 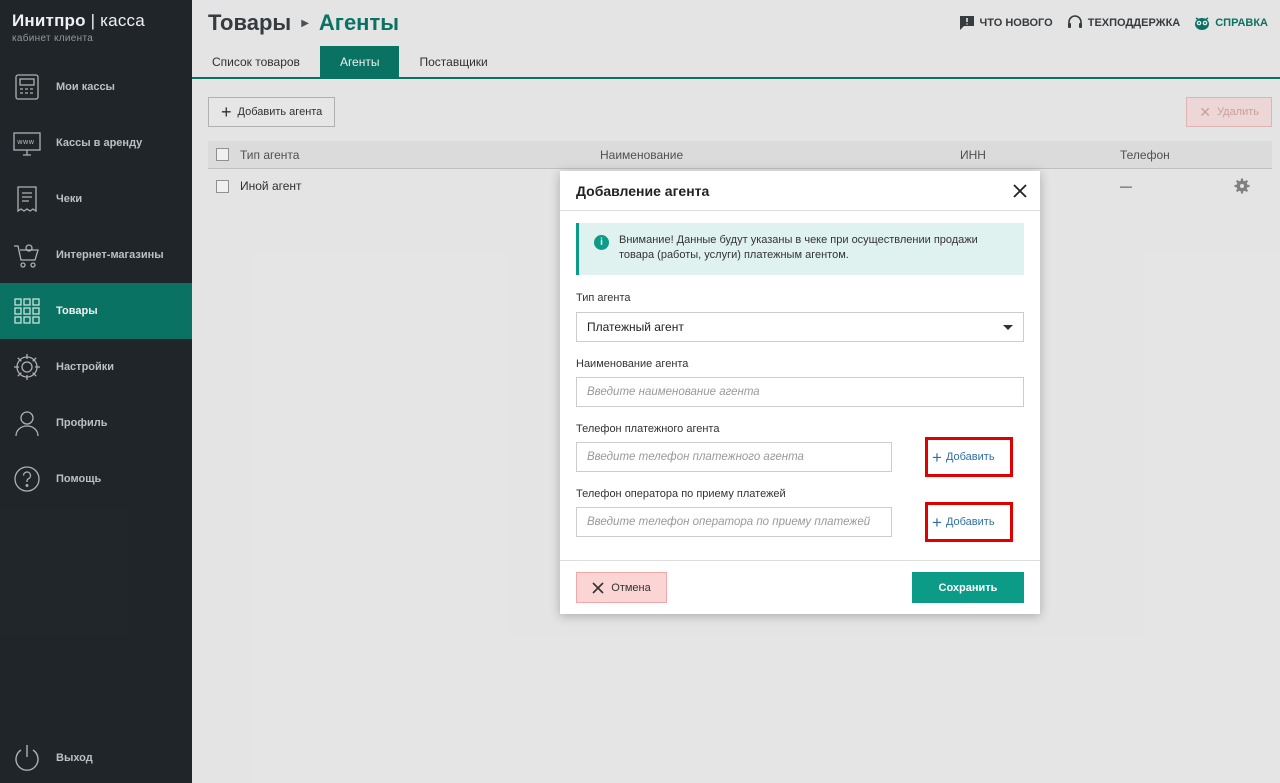 I want to click on agent-phone-input, so click(x=734, y=457).